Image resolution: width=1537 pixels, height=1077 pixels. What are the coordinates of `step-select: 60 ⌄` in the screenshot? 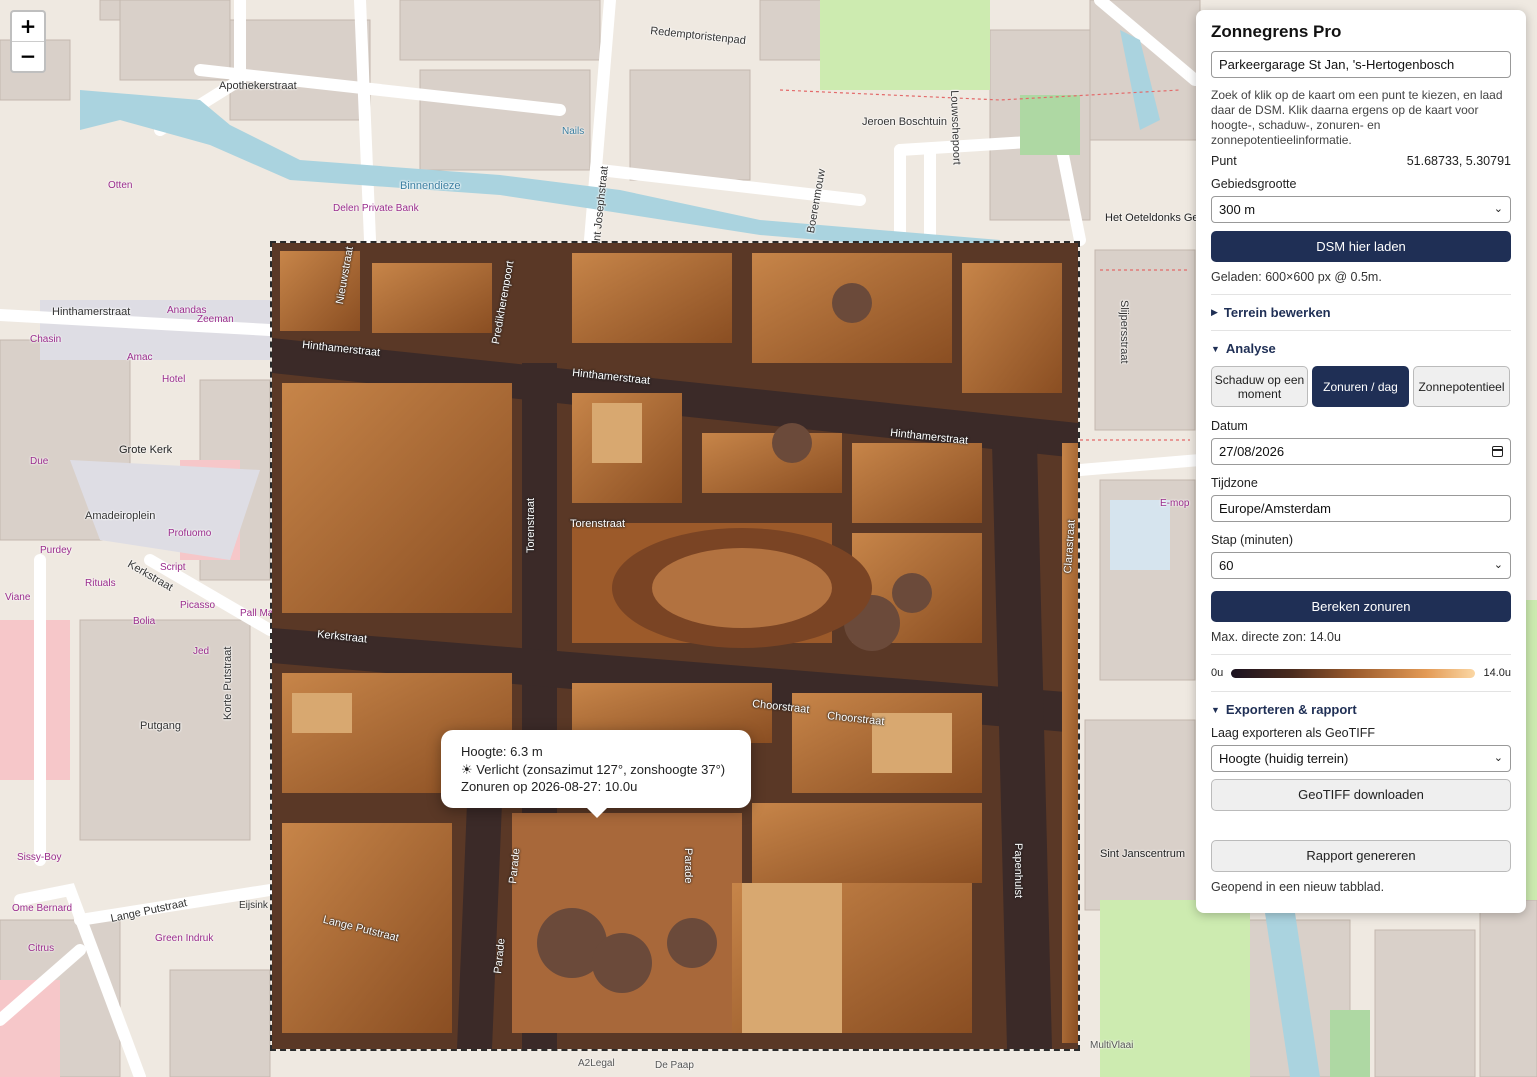 It's located at (1361, 565).